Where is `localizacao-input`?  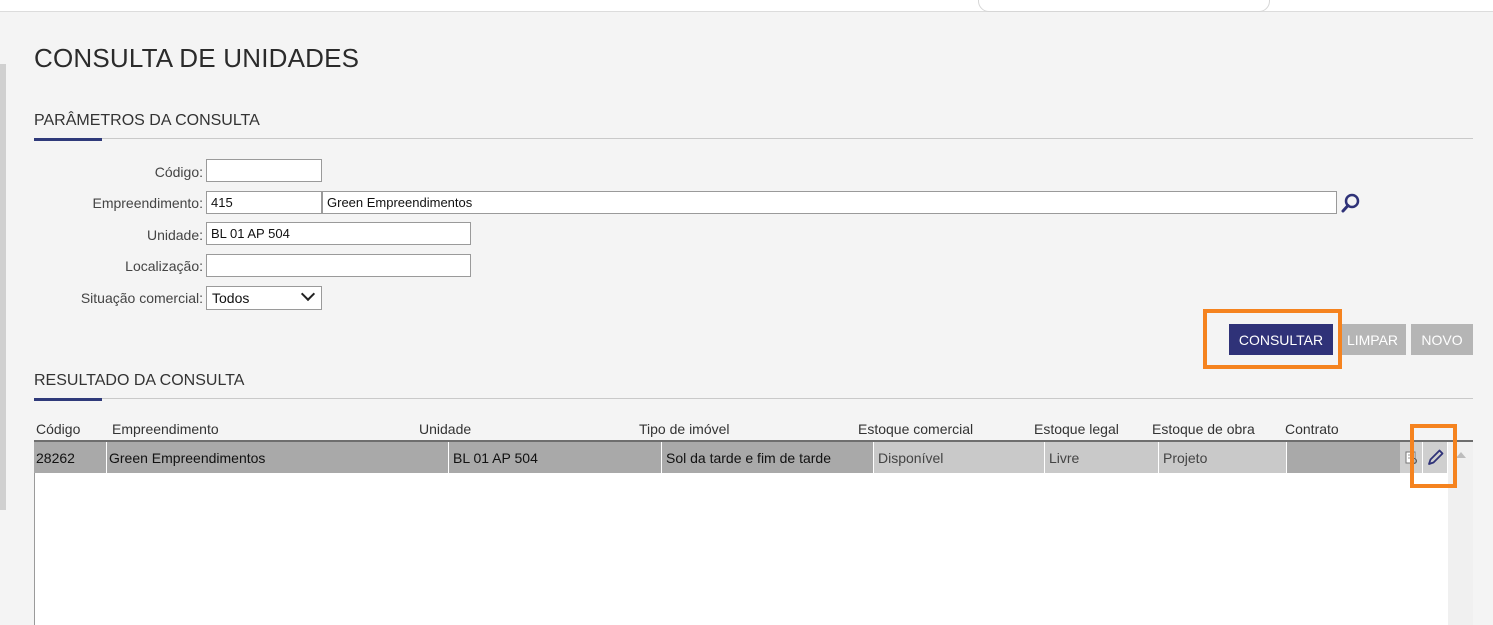
localizacao-input is located at coordinates (338, 265).